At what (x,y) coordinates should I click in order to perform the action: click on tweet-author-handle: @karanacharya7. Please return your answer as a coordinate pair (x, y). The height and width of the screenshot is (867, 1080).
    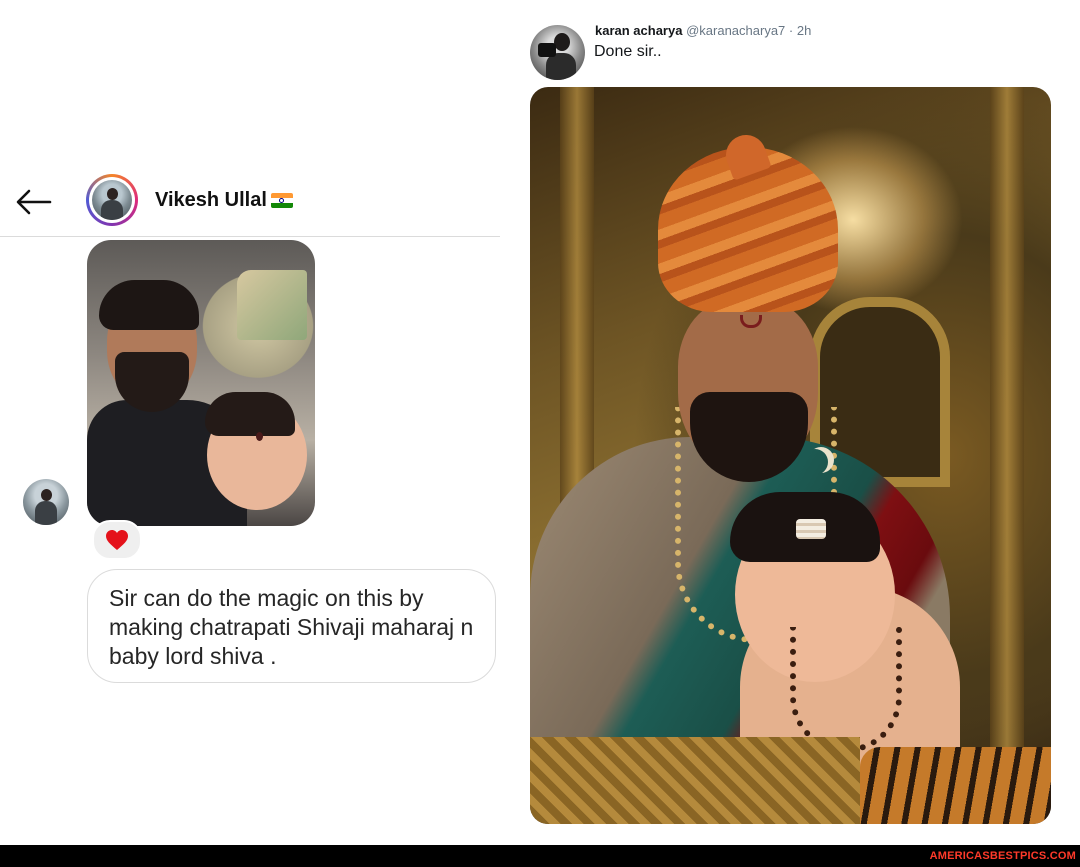
    Looking at the image, I should click on (735, 30).